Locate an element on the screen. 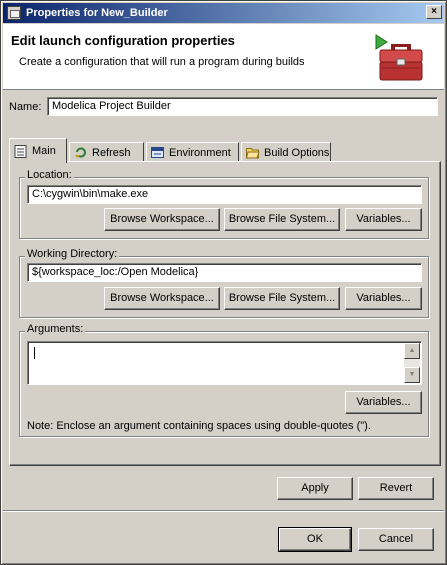  text-caret is located at coordinates (34, 353).